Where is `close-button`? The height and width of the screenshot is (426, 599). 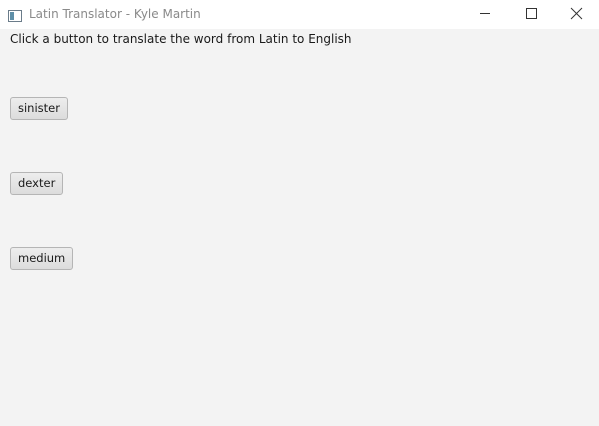 close-button is located at coordinates (576, 14).